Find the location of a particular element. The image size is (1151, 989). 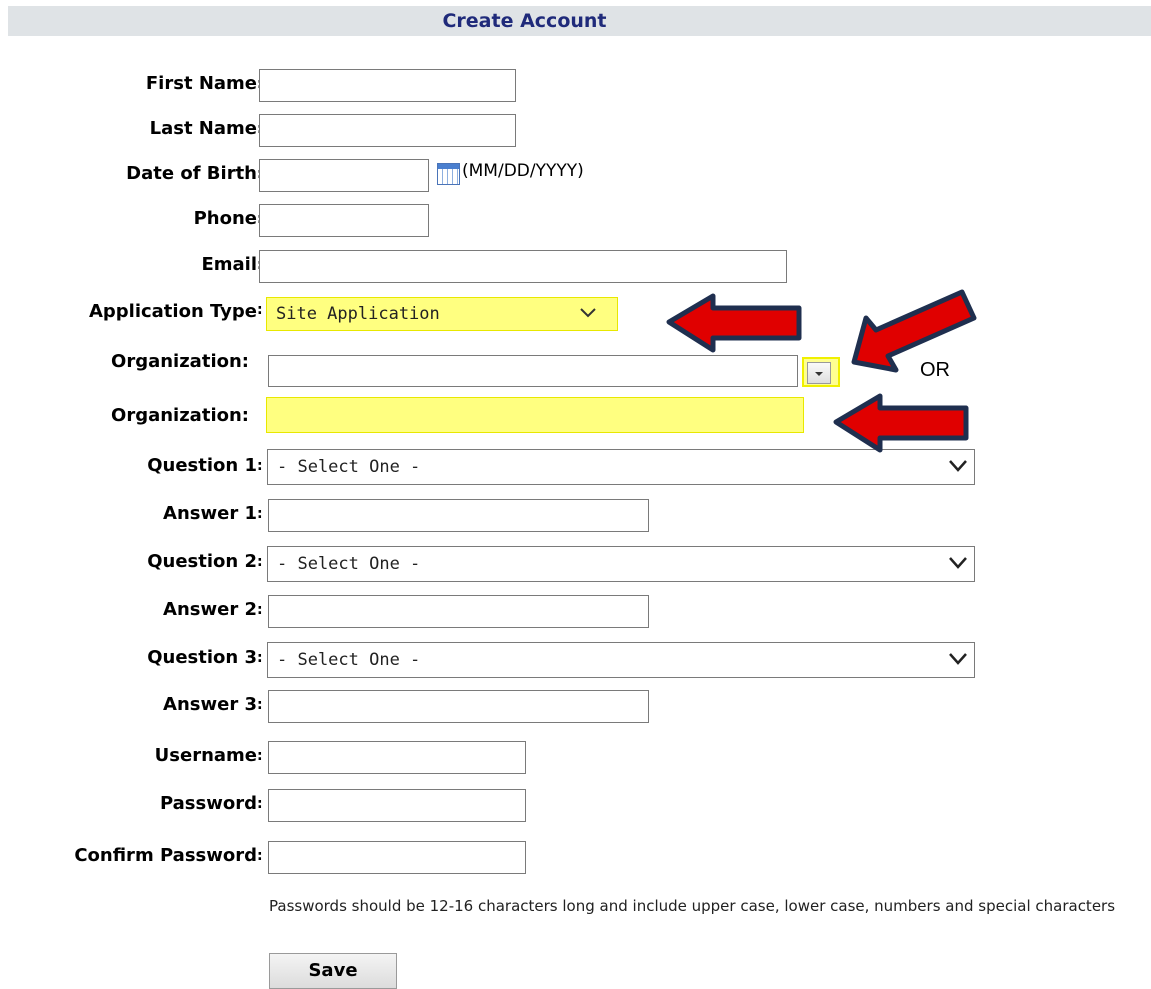

question-1-label: Question 1 is located at coordinates (202, 465).